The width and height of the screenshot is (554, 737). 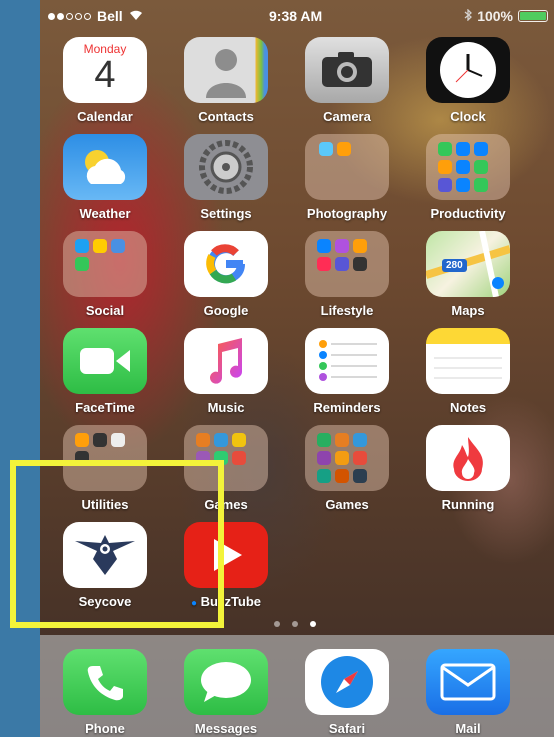 I want to click on app-weather: Weather, so click(x=105, y=177).